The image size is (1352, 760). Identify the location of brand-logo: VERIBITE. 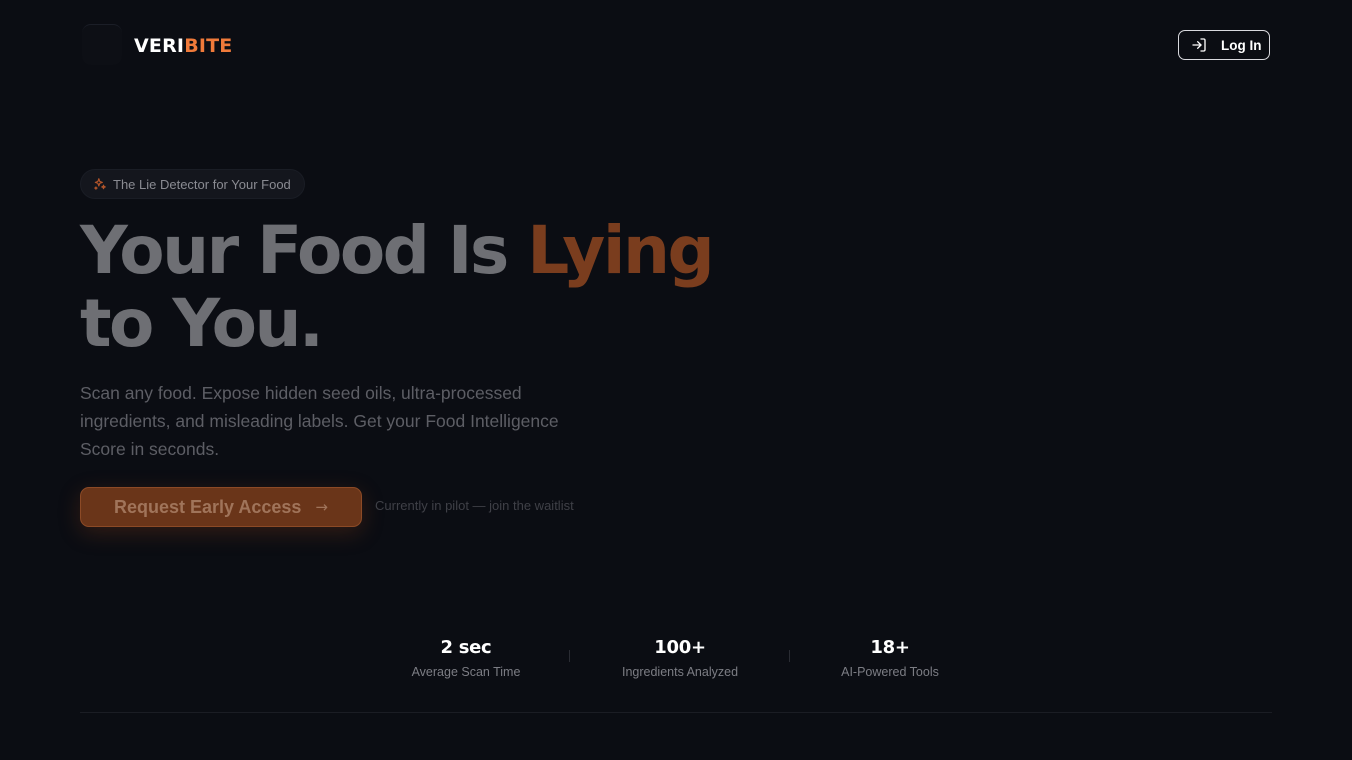
(183, 46).